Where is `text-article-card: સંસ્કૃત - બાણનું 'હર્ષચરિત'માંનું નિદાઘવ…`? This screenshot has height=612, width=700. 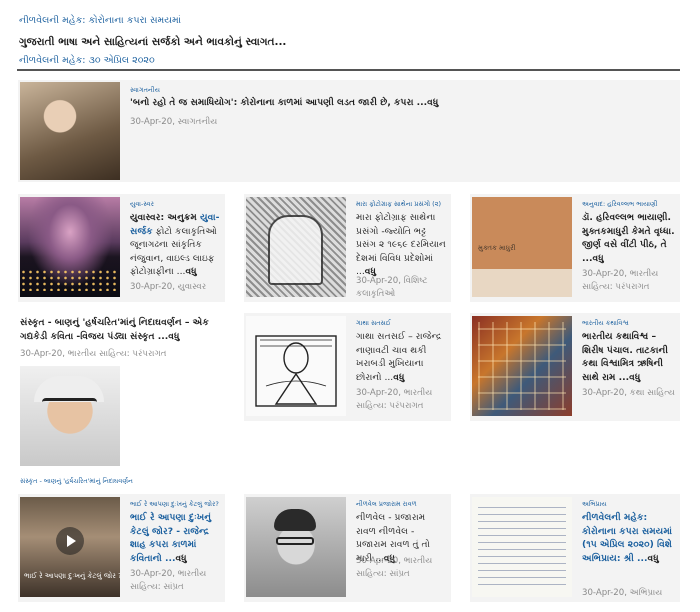
text-article-card: સંસ્કૃત - બાણનું 'હર્ષચરિત'માંનું નિદાઘવ… is located at coordinates (121, 399).